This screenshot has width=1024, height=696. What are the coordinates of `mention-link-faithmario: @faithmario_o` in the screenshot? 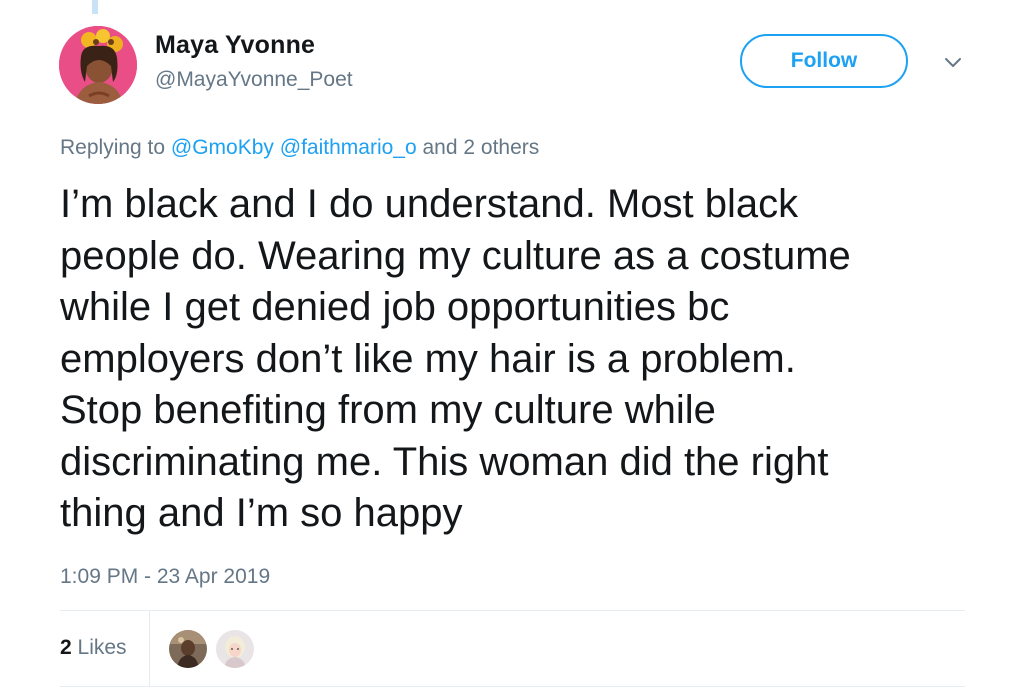 It's located at (348, 147).